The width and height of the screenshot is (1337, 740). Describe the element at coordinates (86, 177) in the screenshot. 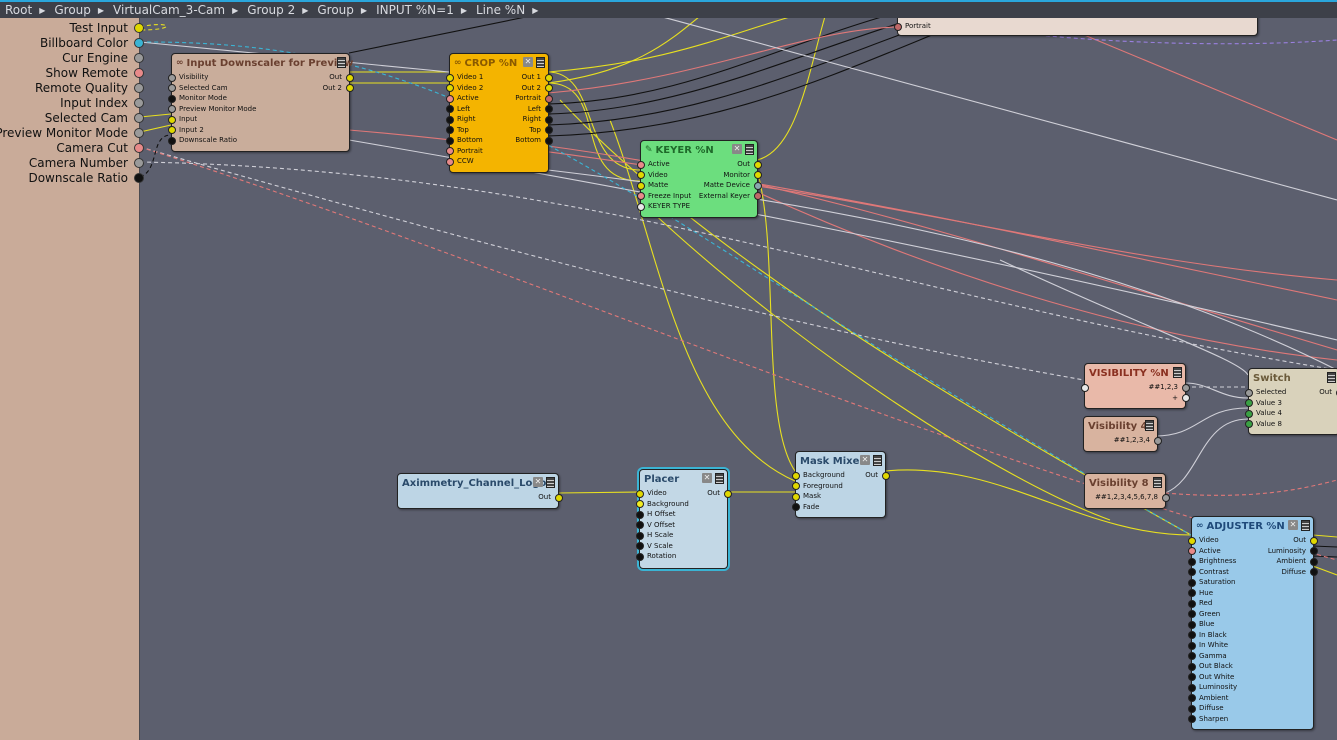

I see `group-input-row: Downscale Ratio` at that location.